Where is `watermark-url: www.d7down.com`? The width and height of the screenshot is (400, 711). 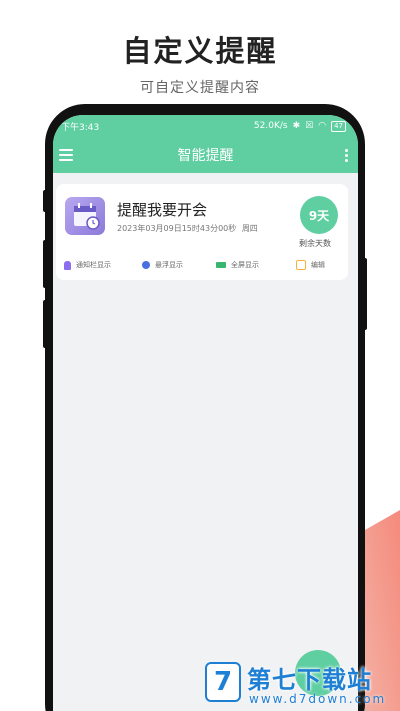 watermark-url: www.d7down.com is located at coordinates (318, 699).